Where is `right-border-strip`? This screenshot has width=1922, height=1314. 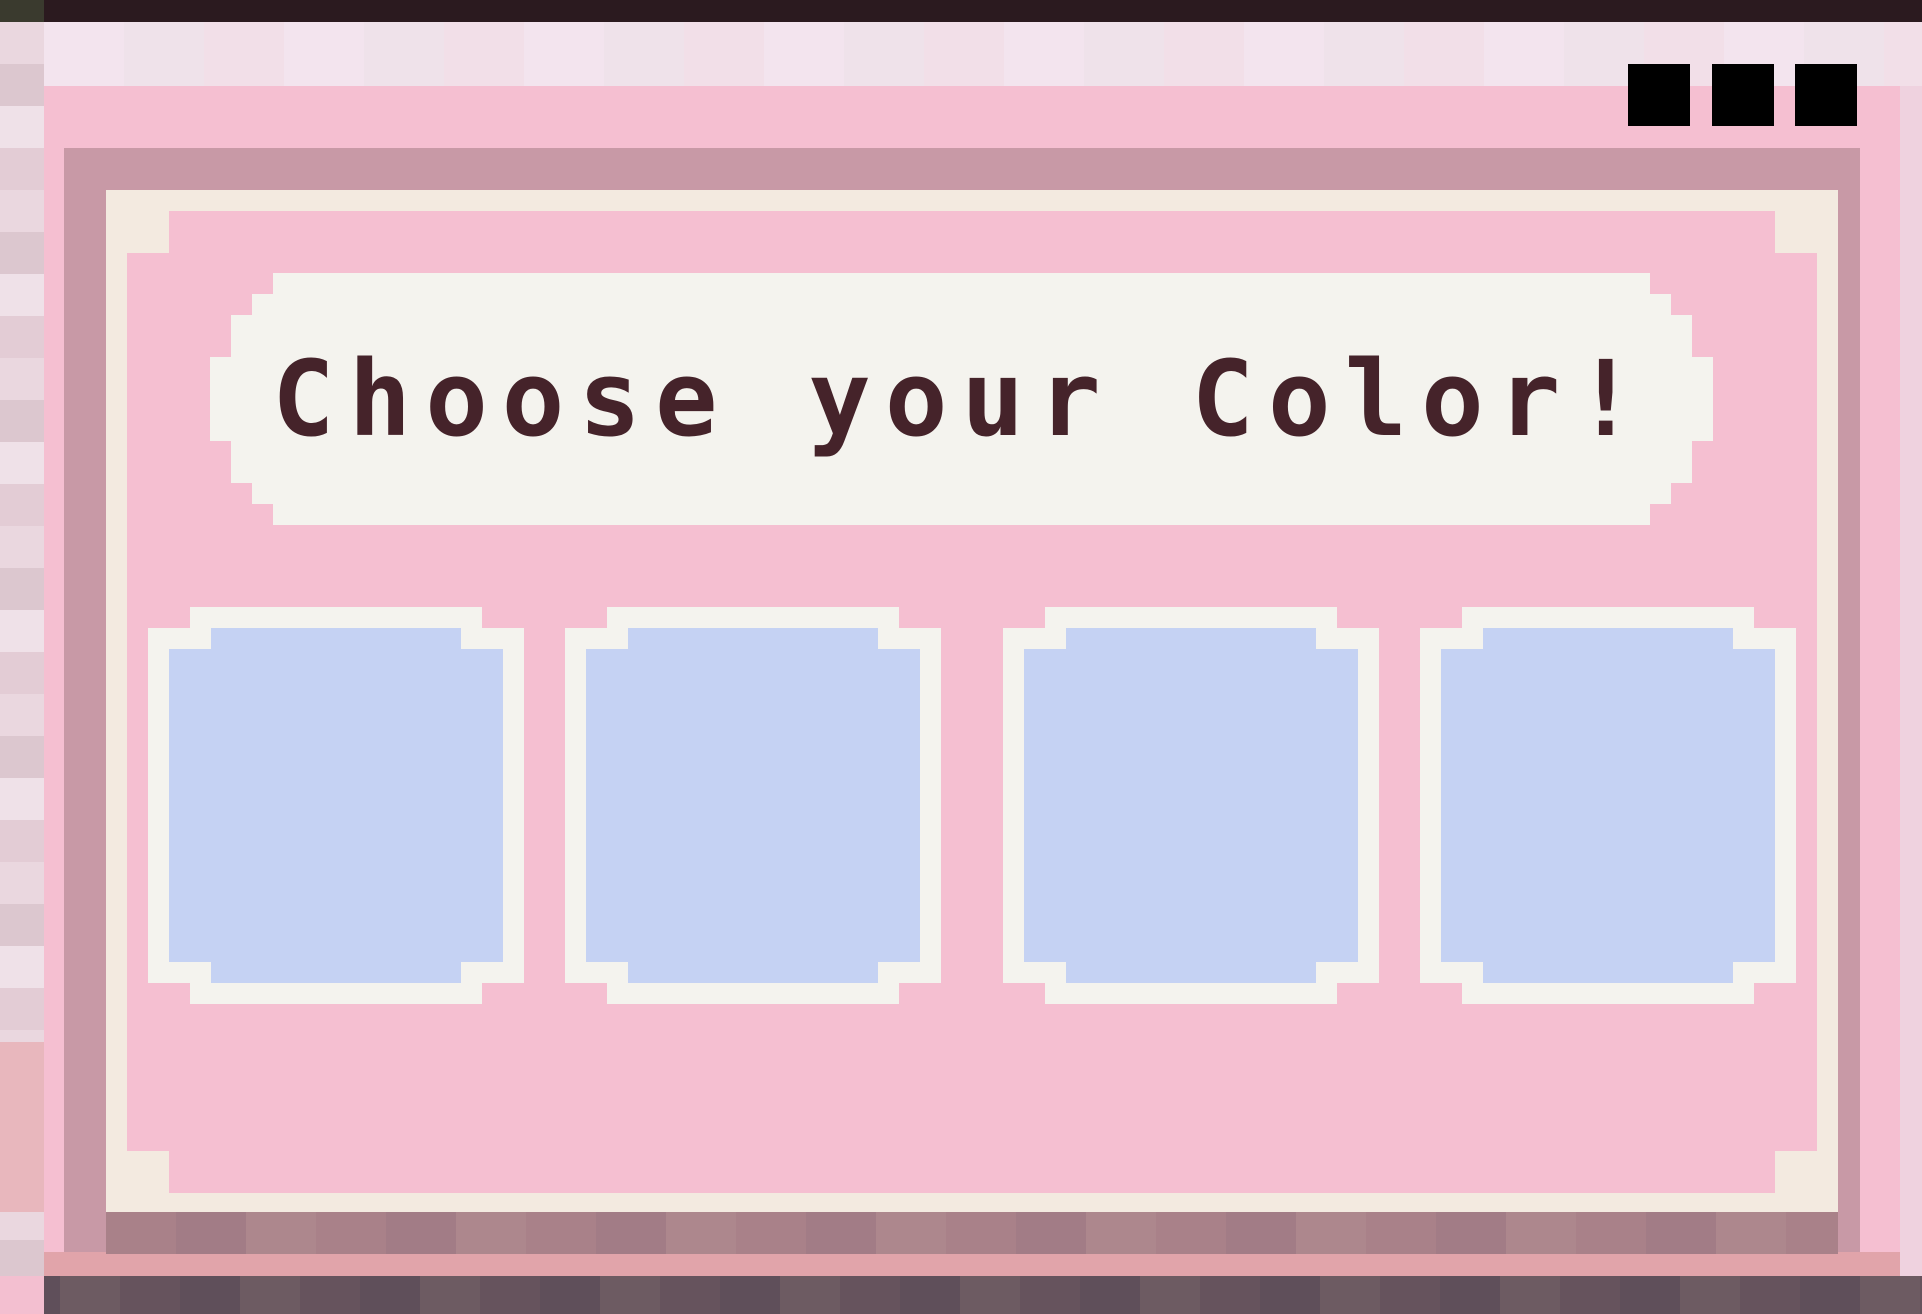 right-border-strip is located at coordinates (1911, 681).